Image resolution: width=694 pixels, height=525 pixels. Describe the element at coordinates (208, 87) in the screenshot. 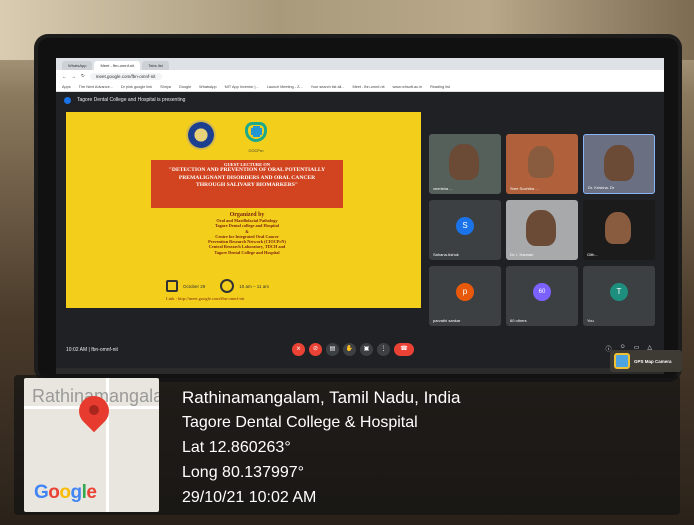

I see `bookmark: WhatsApp` at that location.